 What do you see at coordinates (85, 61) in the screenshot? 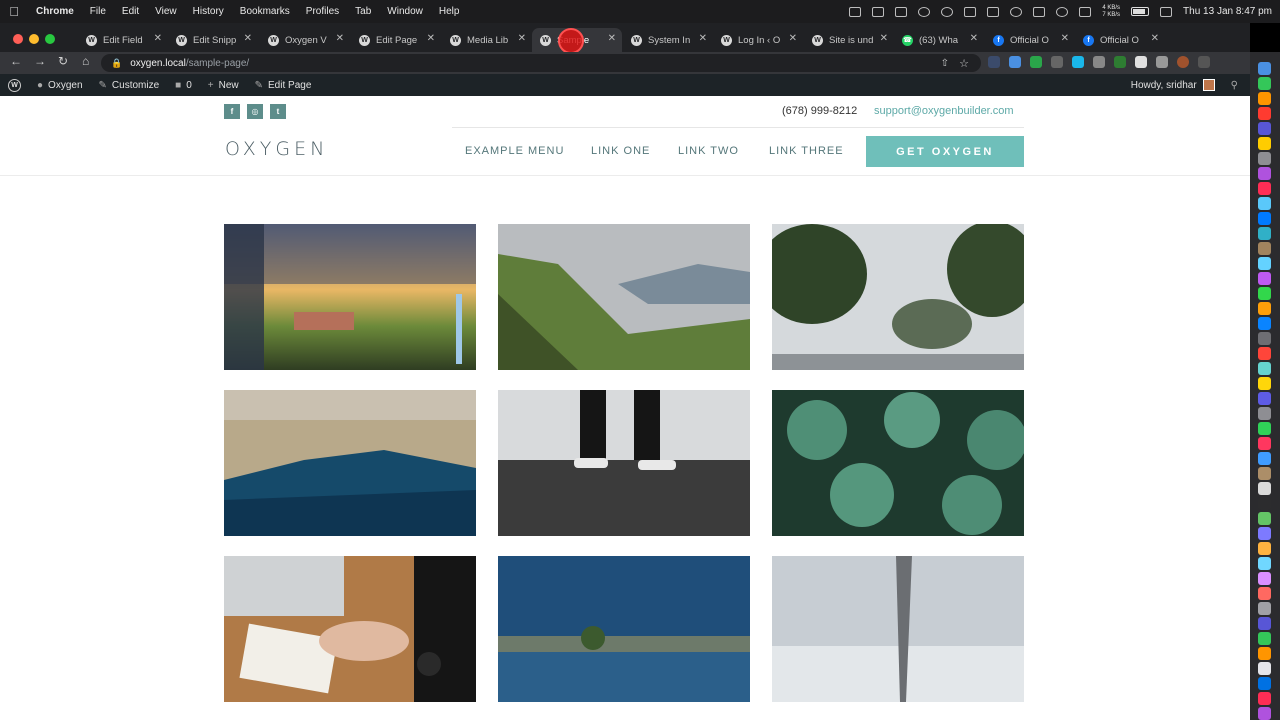
I see `home-icon: ⌂` at bounding box center [85, 61].